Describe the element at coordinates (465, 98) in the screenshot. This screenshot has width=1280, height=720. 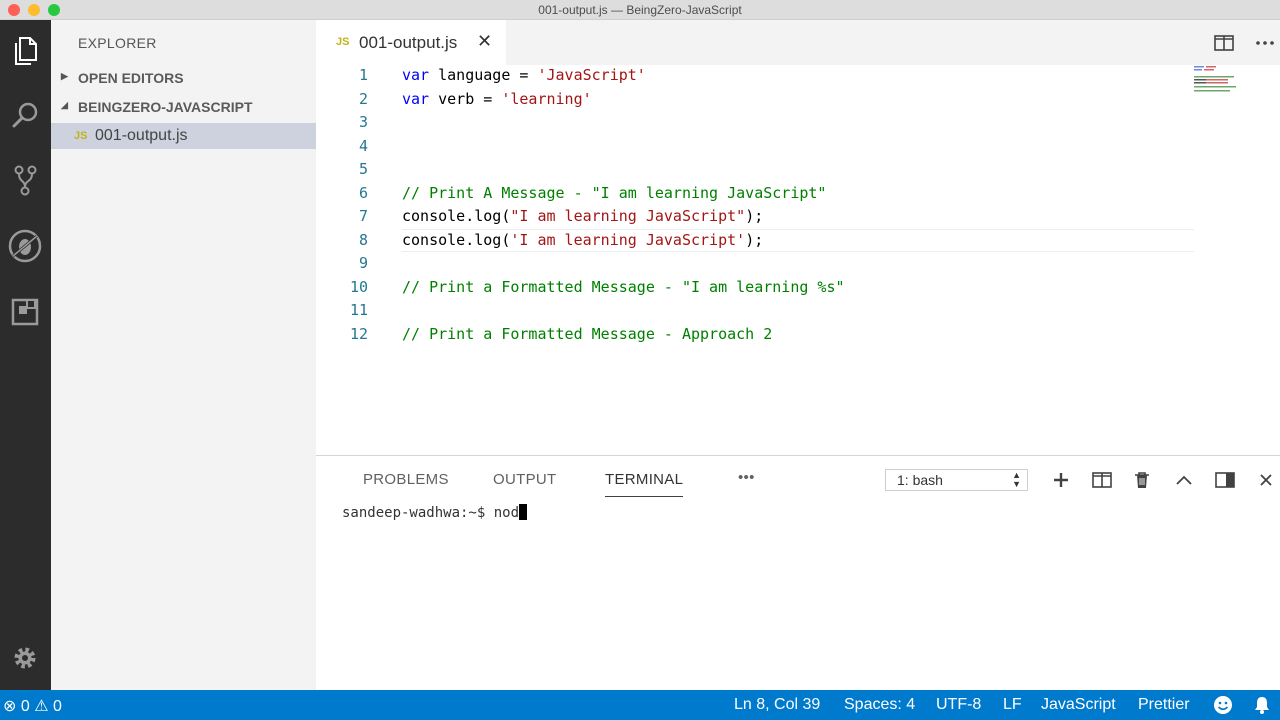
I see `code-text: verb =` at that location.